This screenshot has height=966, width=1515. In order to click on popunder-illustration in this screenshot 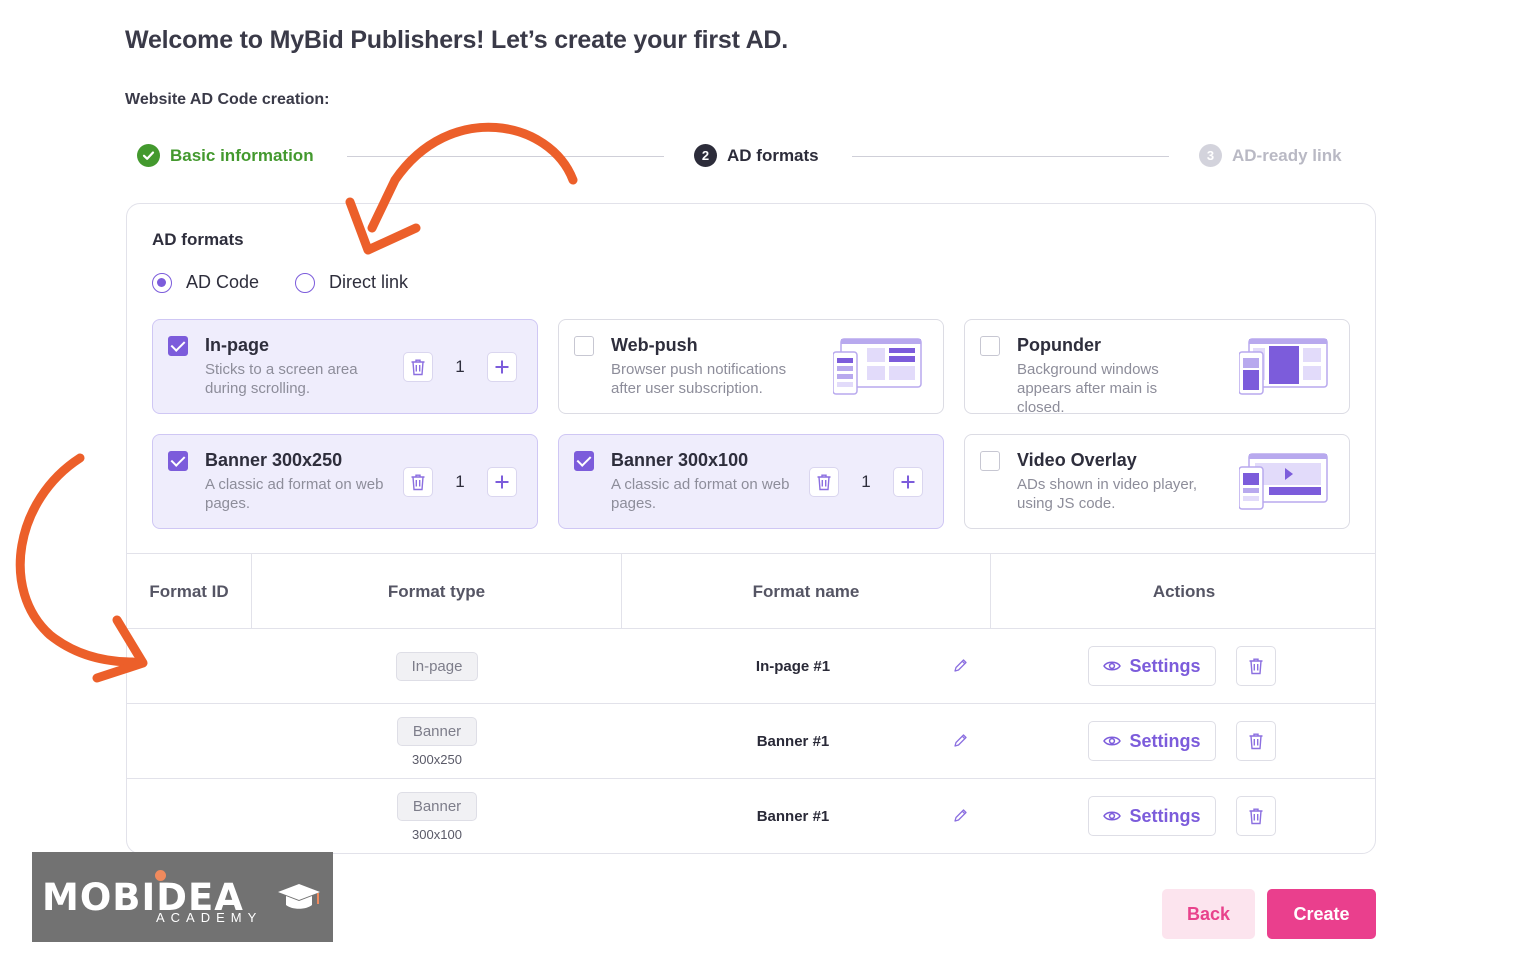, I will do `click(1283, 366)`.